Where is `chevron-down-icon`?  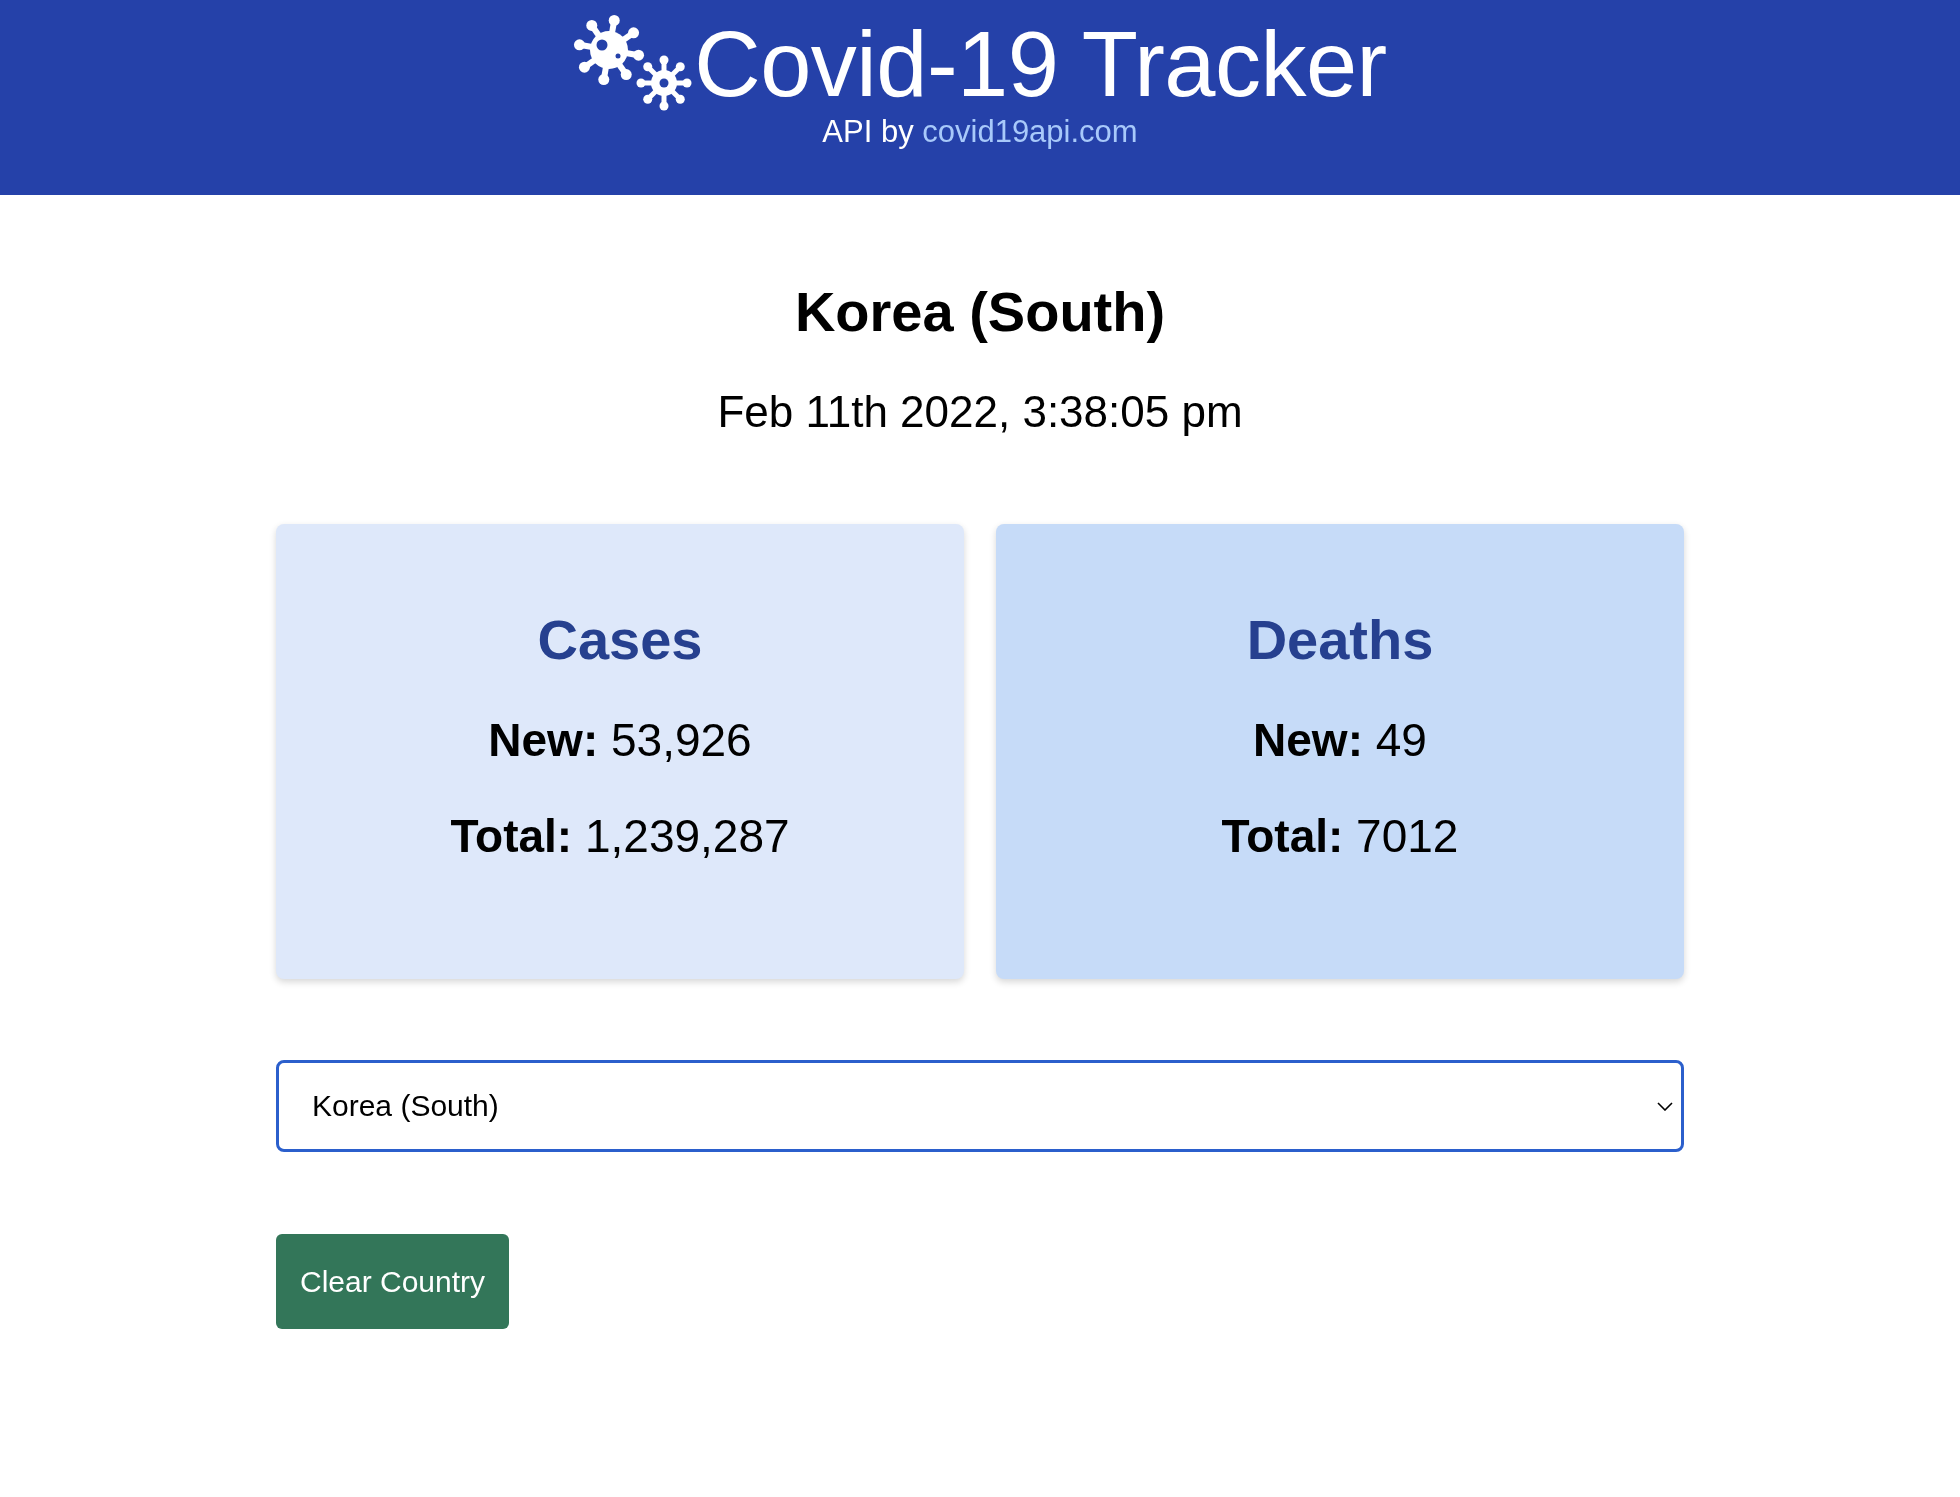
chevron-down-icon is located at coordinates (1665, 1106).